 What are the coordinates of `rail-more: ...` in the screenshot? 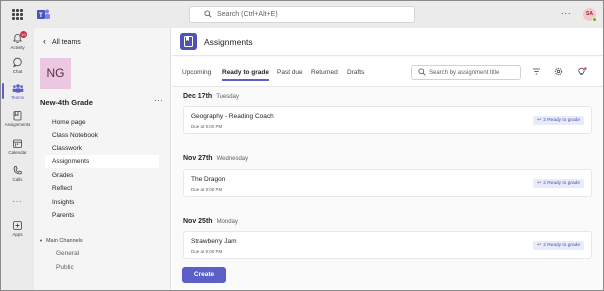 It's located at (17, 199).